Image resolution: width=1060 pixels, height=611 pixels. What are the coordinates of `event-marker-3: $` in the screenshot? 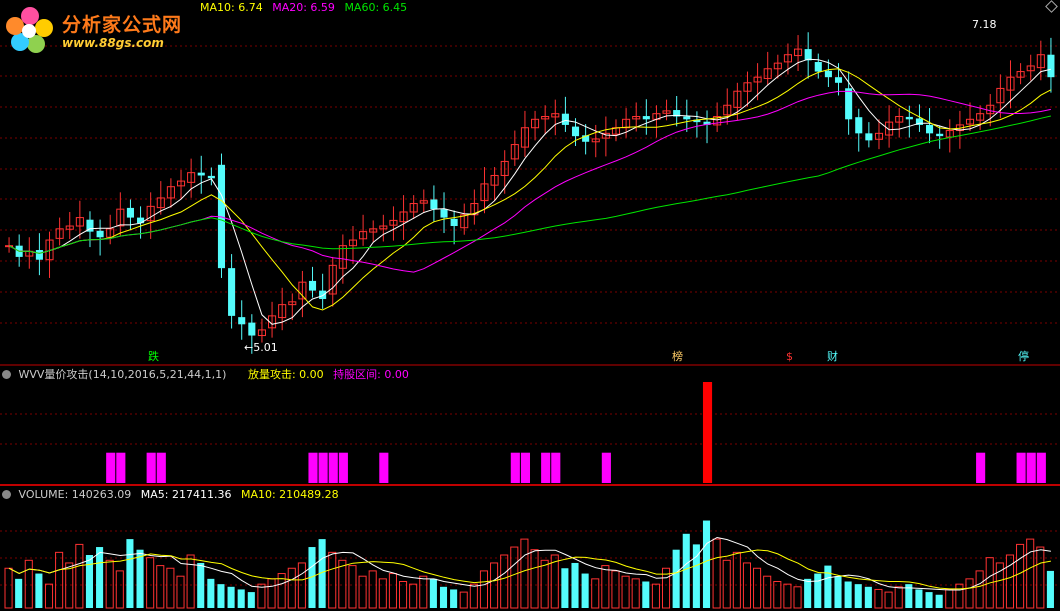 It's located at (789, 357).